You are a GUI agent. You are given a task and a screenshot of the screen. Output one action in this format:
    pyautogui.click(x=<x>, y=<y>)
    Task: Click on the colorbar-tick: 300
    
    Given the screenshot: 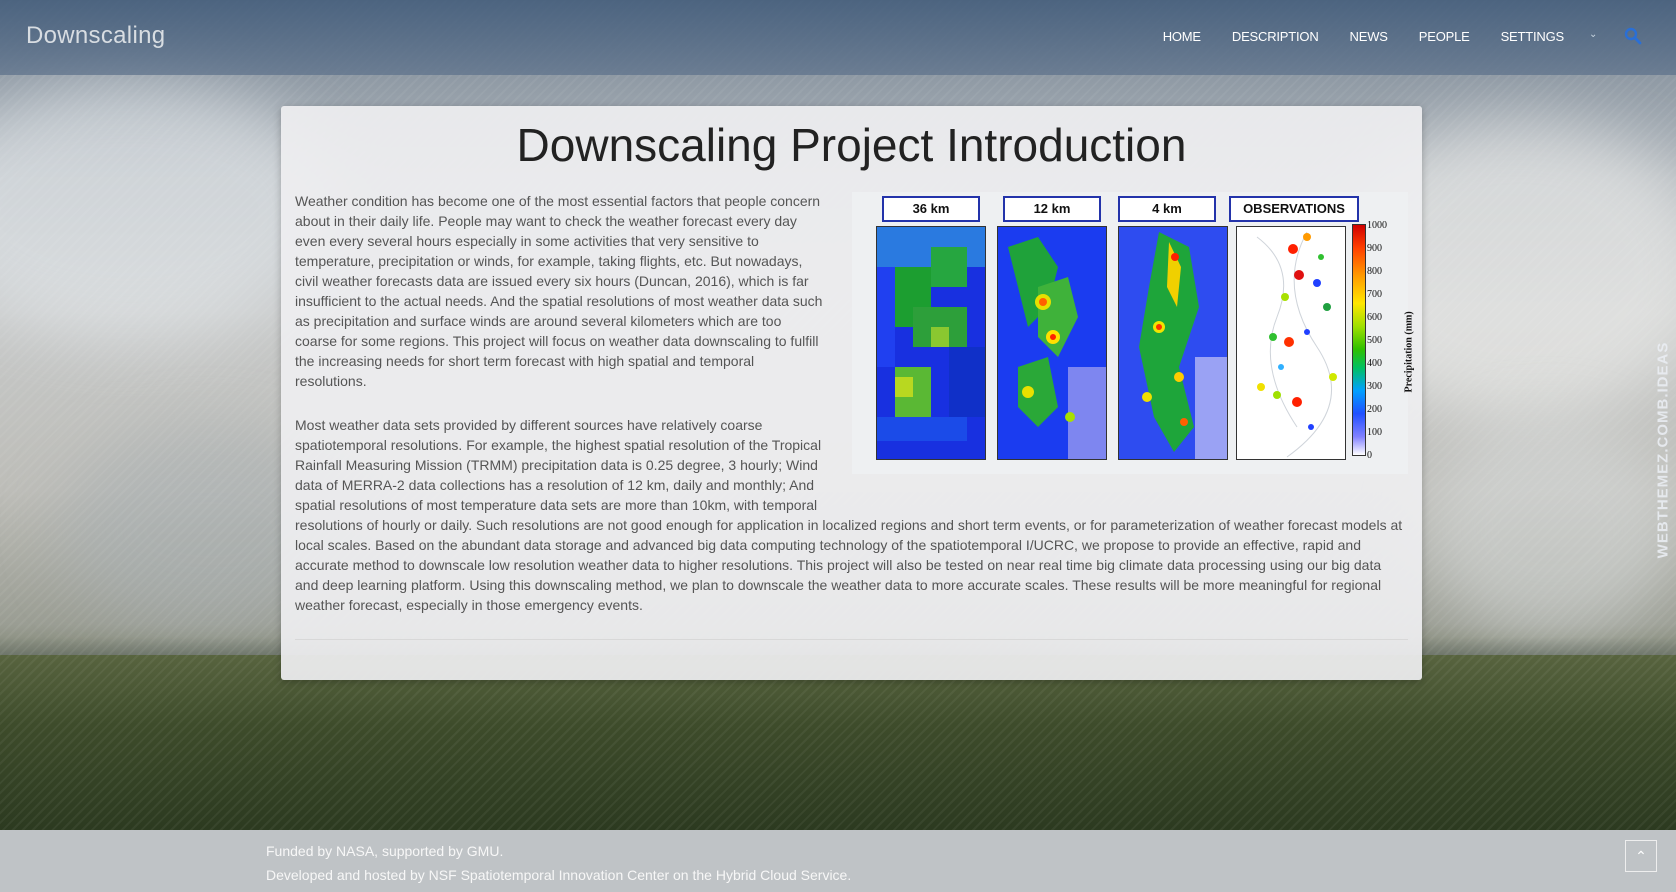 What is the action you would take?
    pyautogui.click(x=1374, y=386)
    